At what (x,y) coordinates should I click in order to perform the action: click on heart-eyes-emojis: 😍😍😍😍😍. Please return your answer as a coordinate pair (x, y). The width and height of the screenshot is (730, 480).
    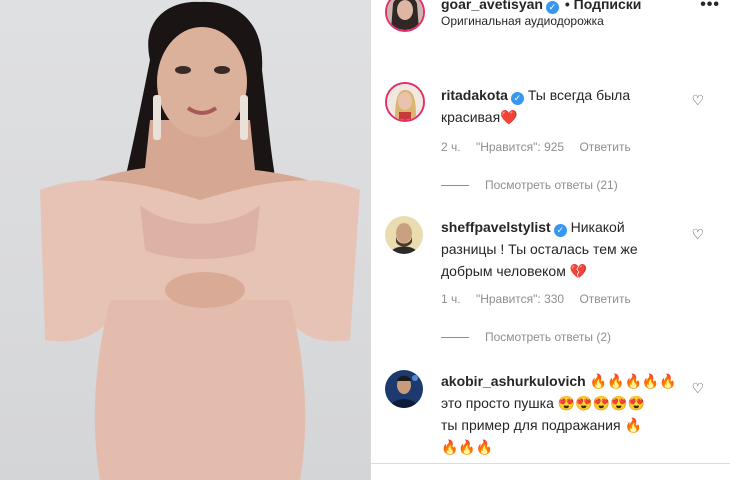
    Looking at the image, I should click on (601, 403).